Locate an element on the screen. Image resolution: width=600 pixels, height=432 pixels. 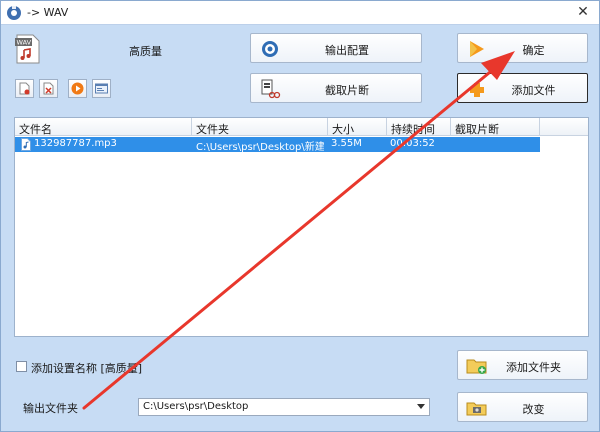
add-setting-name-checkbox is located at coordinates (21, 366).